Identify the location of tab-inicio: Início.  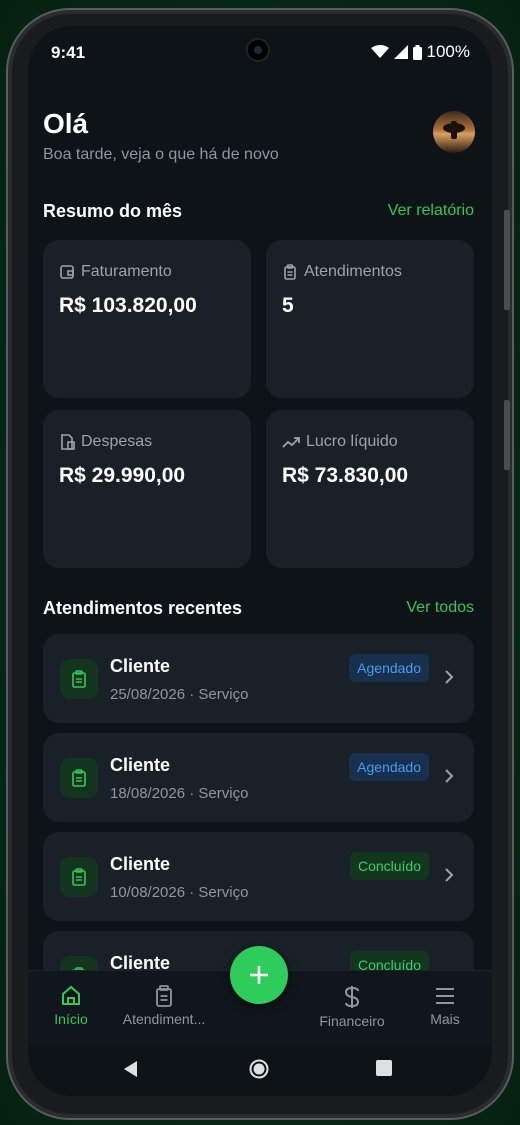
(74, 1006).